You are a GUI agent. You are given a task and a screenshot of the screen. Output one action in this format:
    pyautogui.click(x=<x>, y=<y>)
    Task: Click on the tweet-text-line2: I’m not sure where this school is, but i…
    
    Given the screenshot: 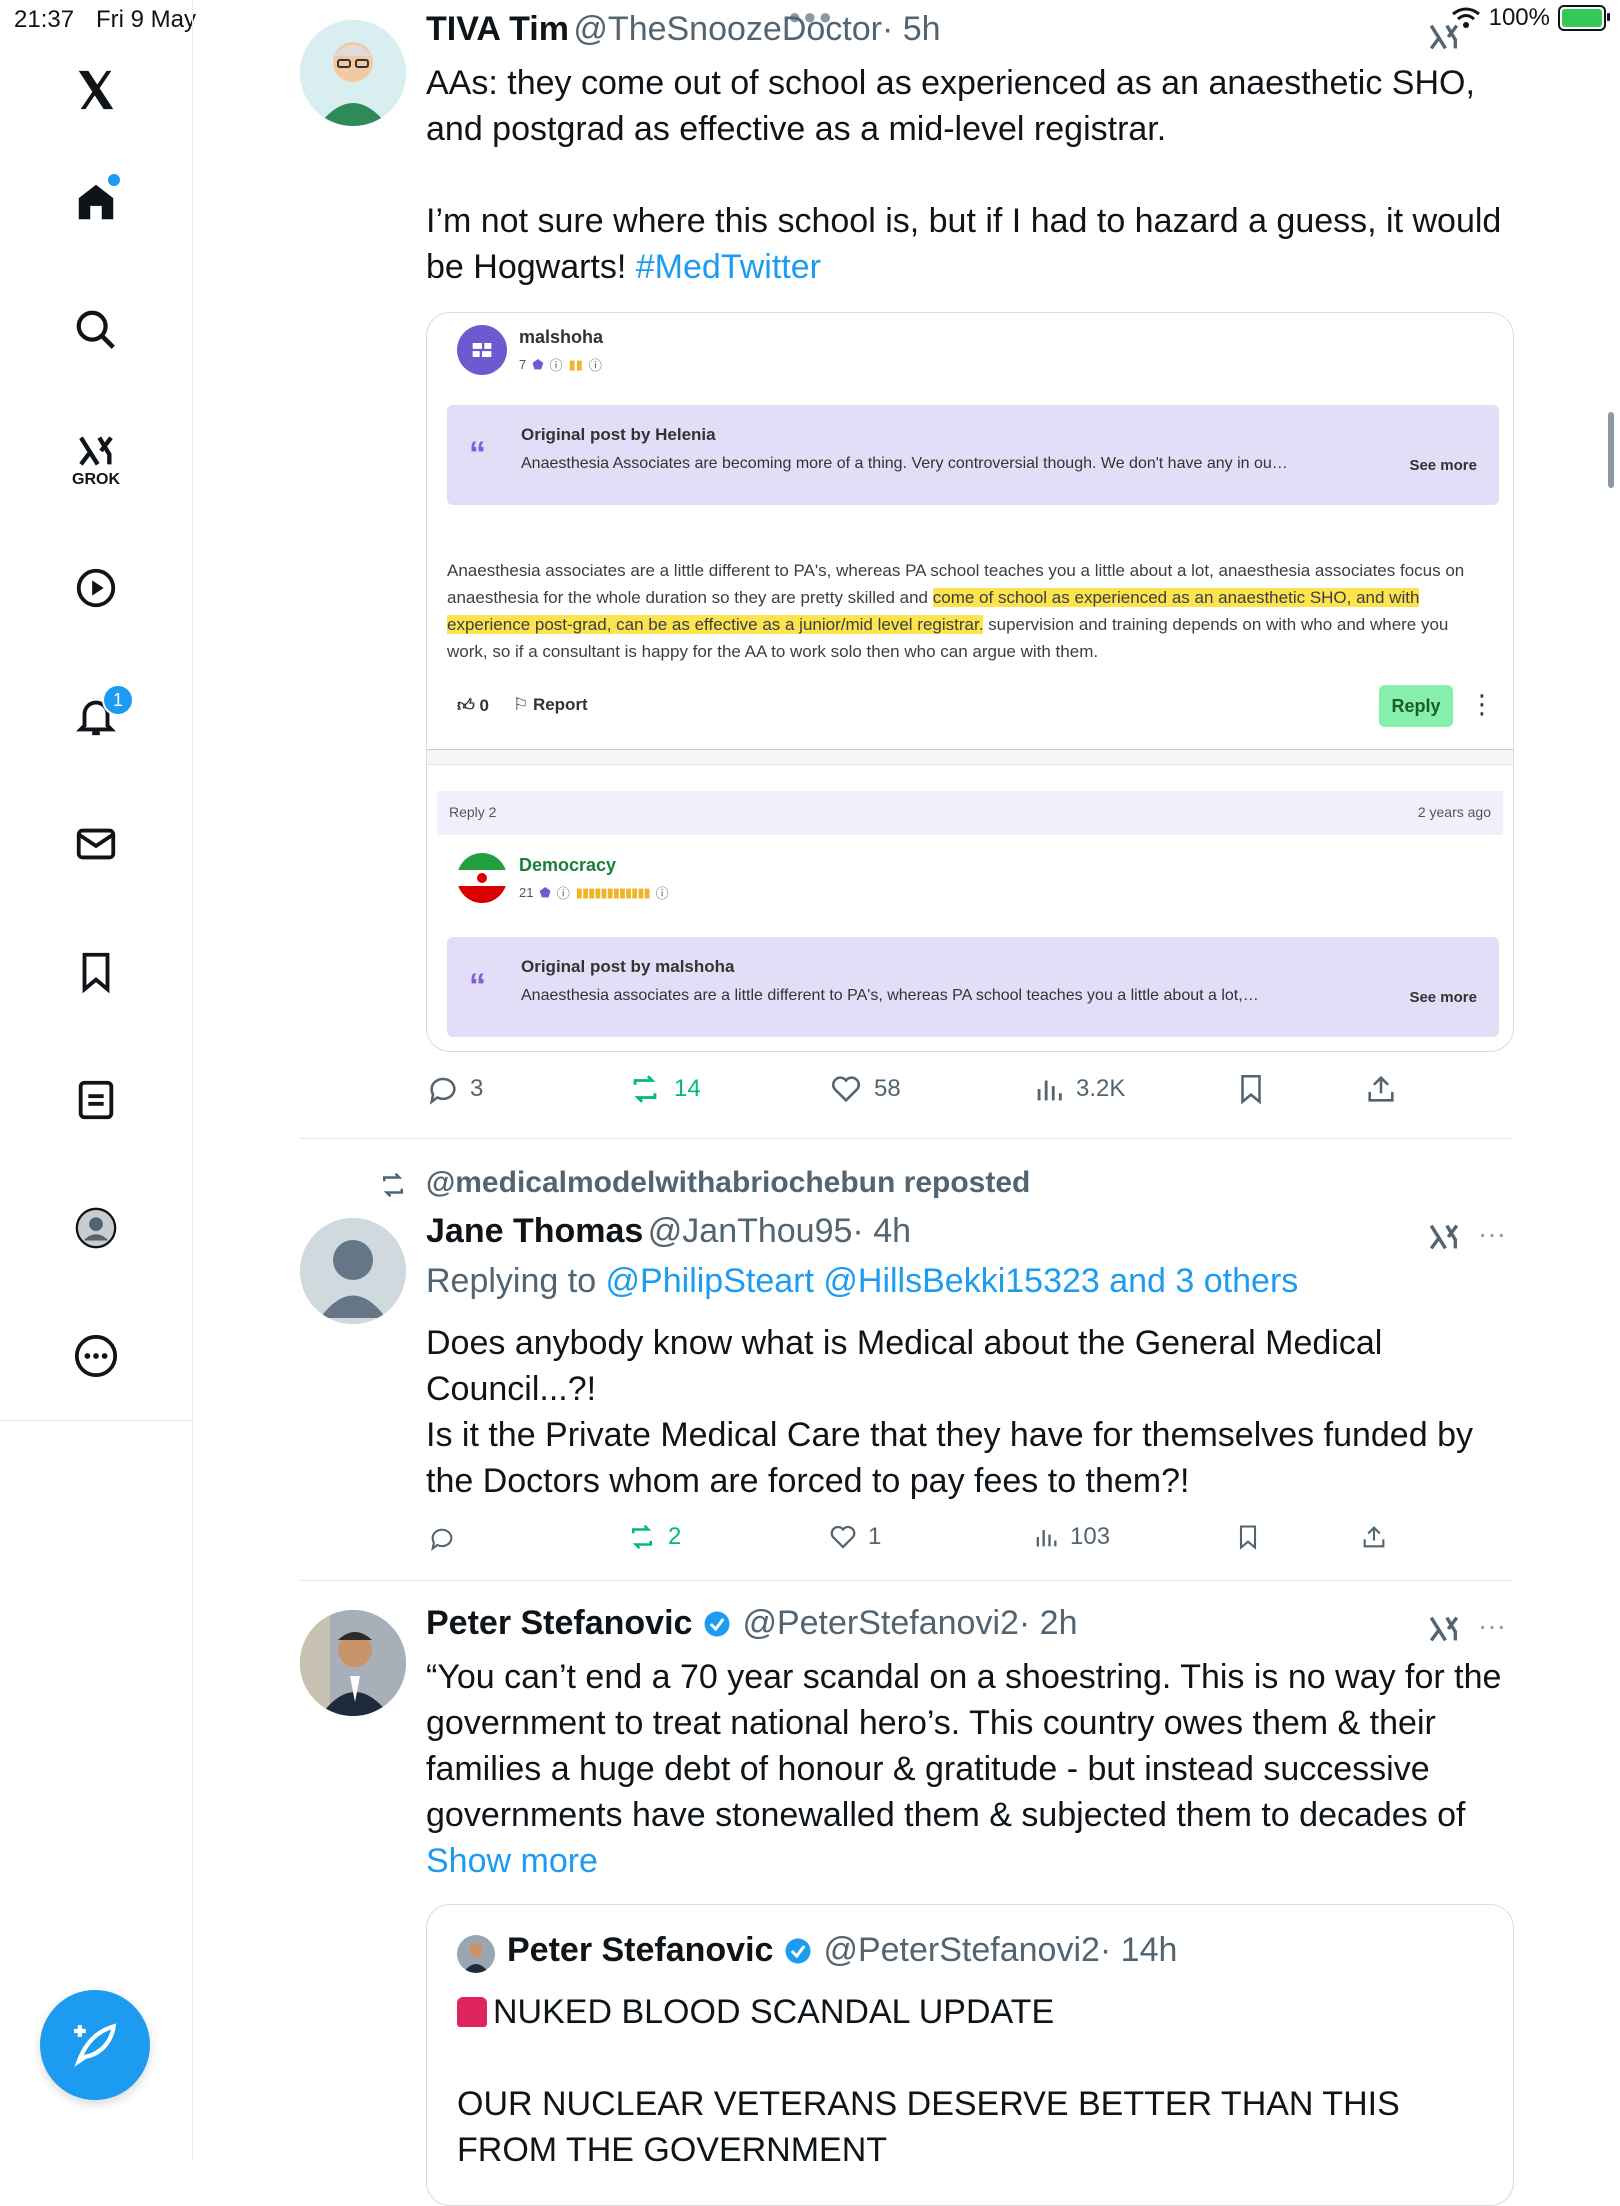 What is the action you would take?
    pyautogui.click(x=964, y=244)
    